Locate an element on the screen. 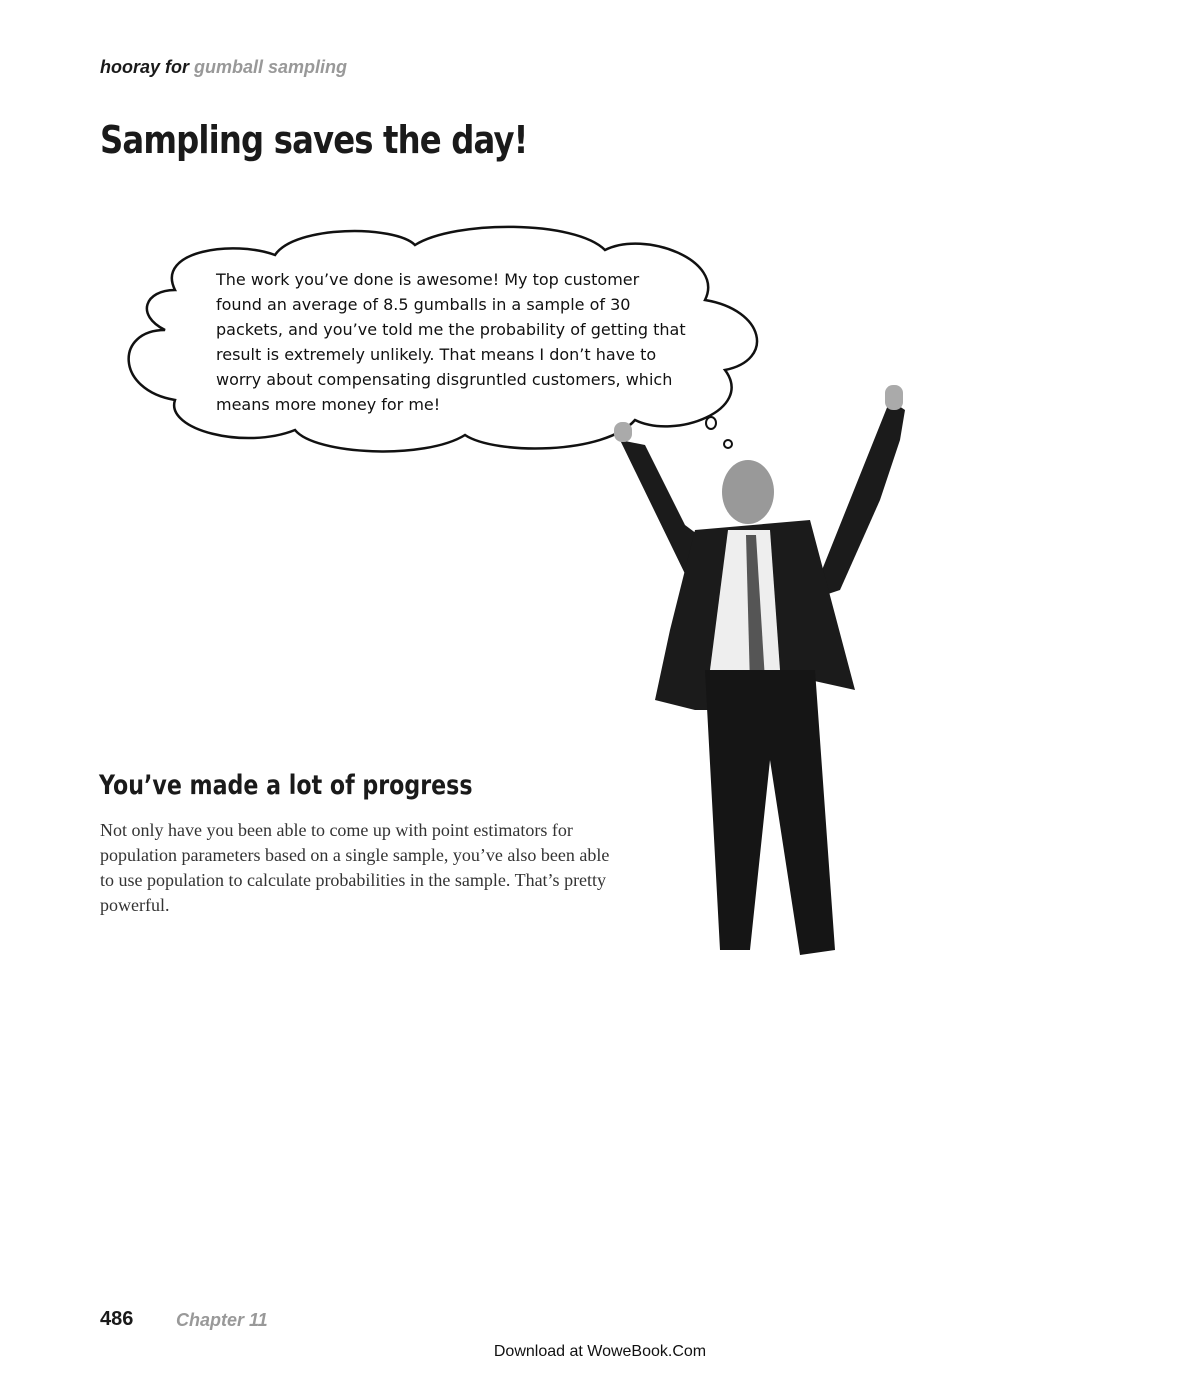 The height and width of the screenshot is (1387, 1200). chapter-label: Chapter 11 is located at coordinates (222, 1320).